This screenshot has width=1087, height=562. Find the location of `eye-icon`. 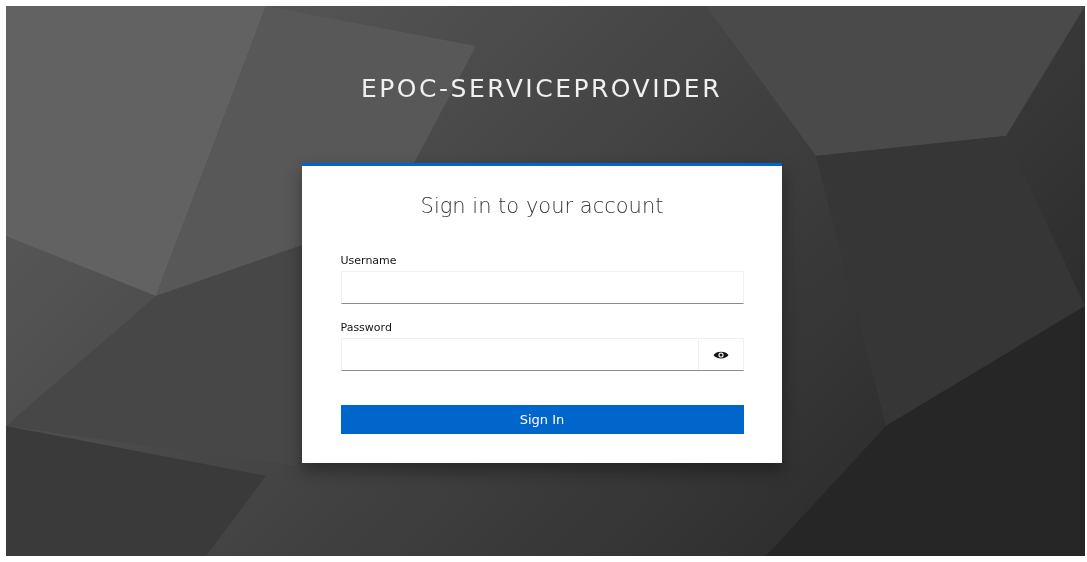

eye-icon is located at coordinates (720, 354).